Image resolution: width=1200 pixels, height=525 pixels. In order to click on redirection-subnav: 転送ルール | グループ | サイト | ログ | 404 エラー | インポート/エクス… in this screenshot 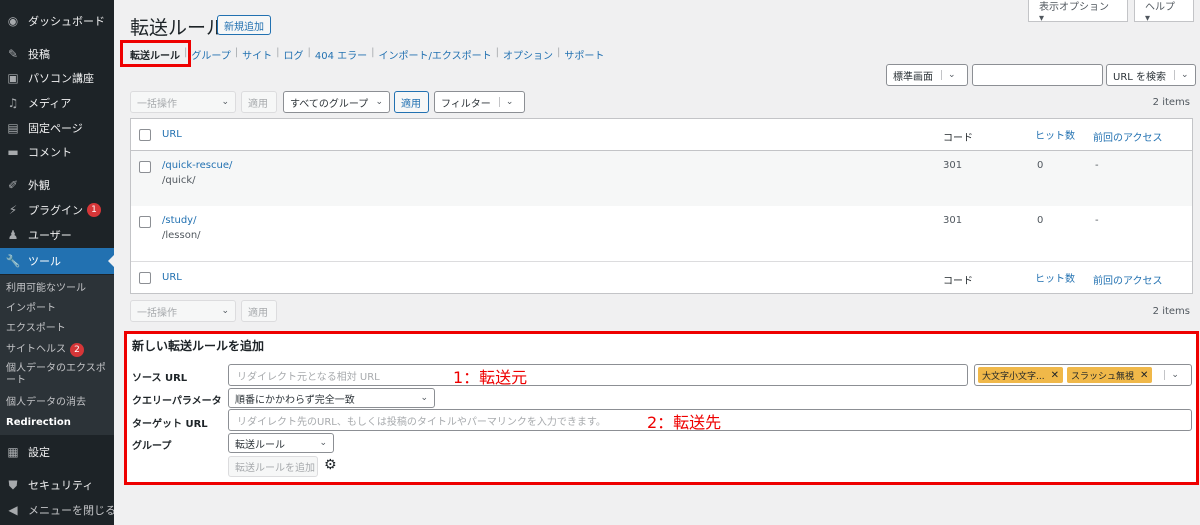, I will do `click(367, 54)`.